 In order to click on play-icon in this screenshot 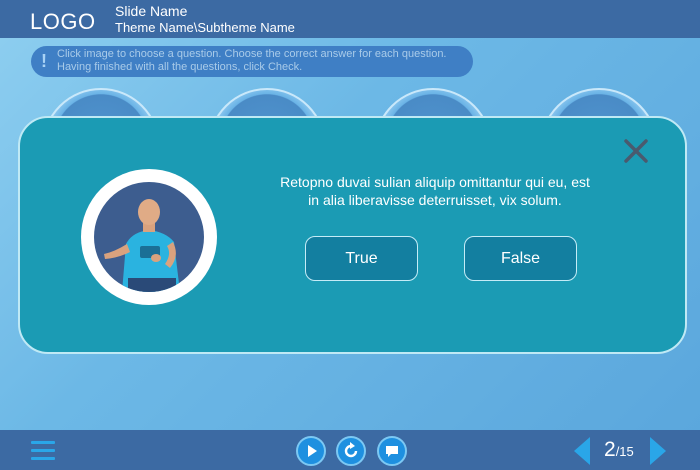, I will do `click(312, 451)`.